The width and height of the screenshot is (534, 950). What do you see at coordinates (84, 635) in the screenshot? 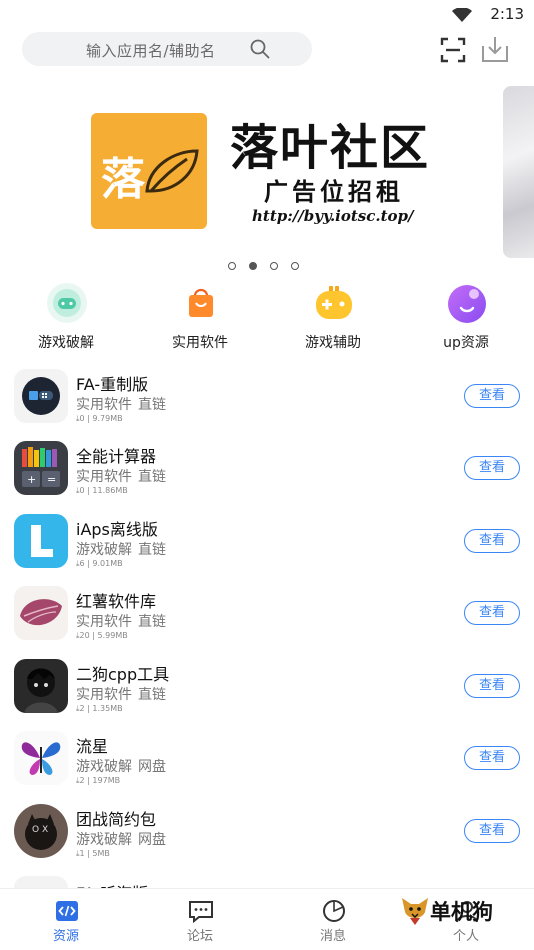
I see `app-downloads: 20` at bounding box center [84, 635].